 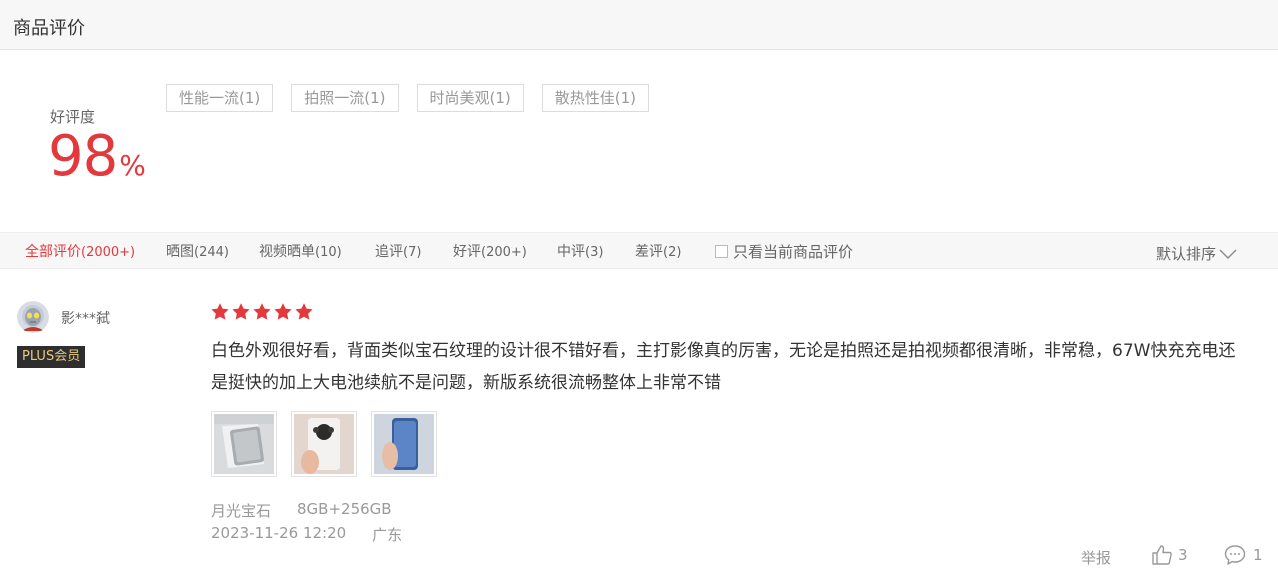 What do you see at coordinates (412, 252) in the screenshot?
I see `filter-followup-count: (7)` at bounding box center [412, 252].